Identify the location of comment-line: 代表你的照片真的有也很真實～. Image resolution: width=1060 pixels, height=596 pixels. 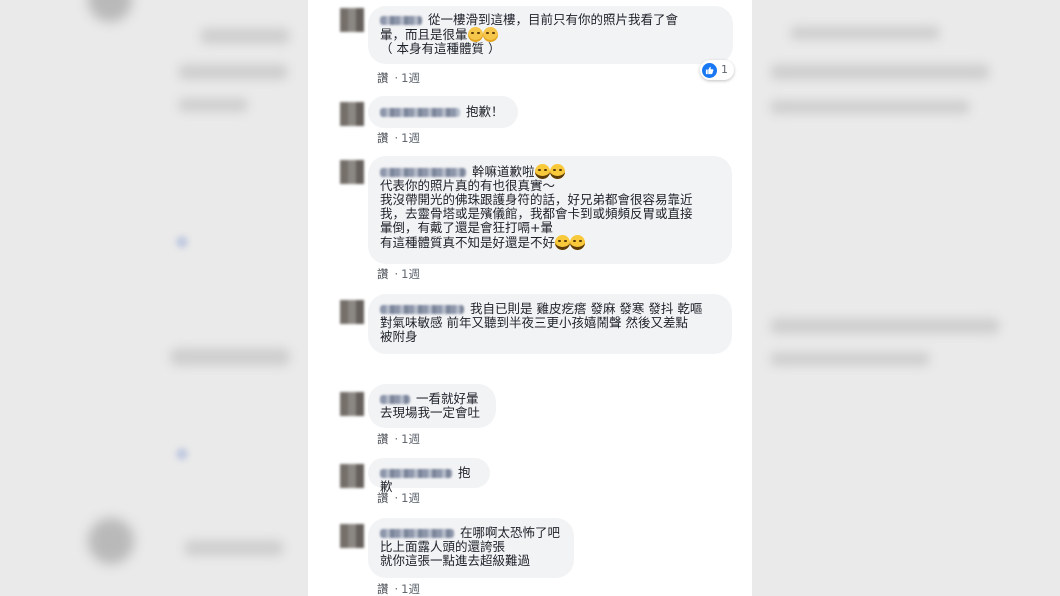
(468, 185).